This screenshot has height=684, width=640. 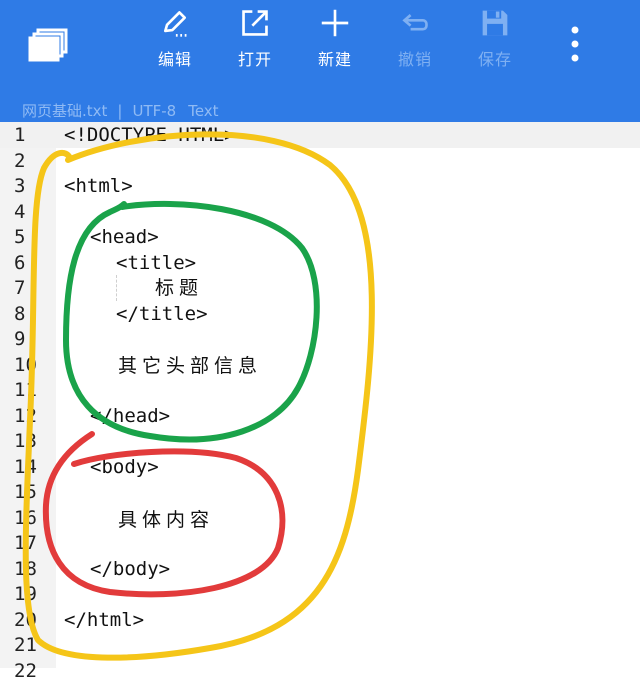 I want to click on line-number: 22, so click(x=25, y=670).